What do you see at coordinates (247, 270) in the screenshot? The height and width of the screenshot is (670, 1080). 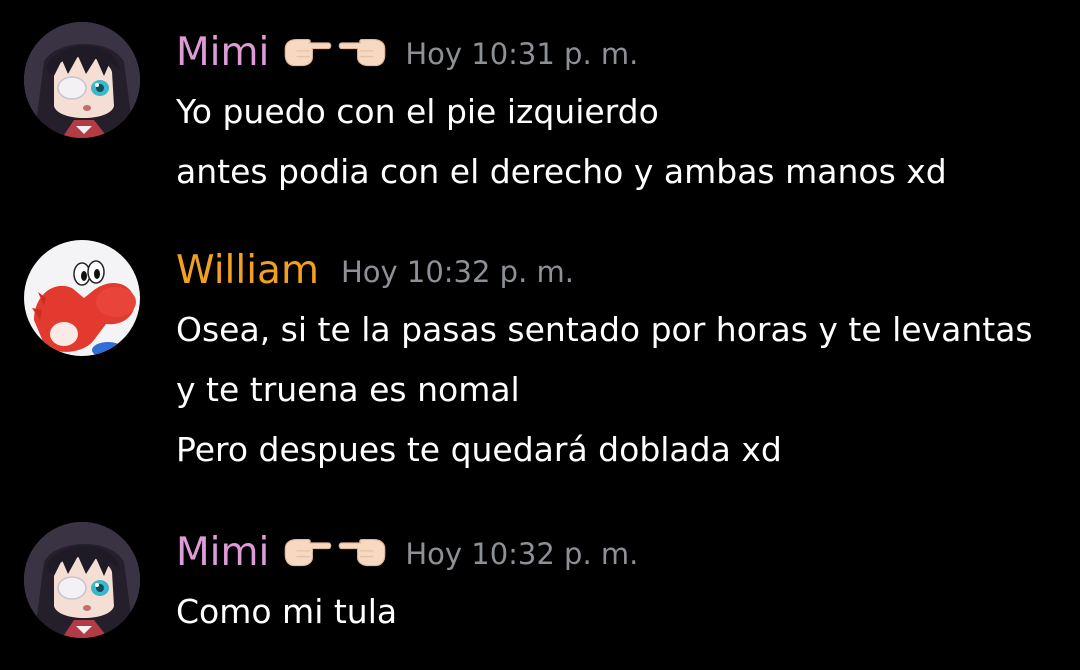 I see `username: William` at bounding box center [247, 270].